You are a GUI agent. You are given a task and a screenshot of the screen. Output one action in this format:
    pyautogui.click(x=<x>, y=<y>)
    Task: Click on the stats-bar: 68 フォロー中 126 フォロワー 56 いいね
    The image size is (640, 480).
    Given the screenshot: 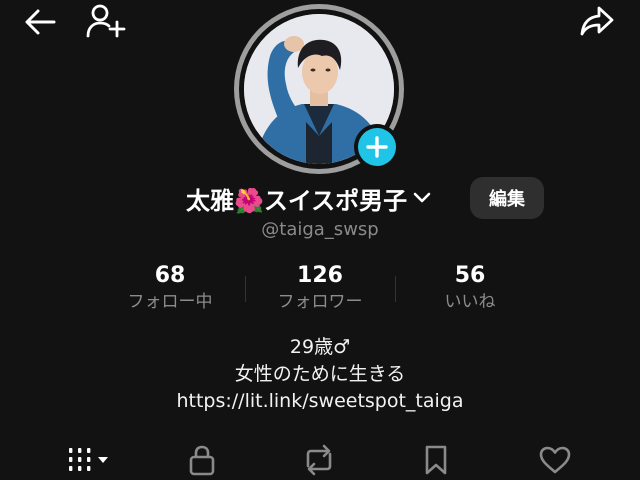 What is the action you would take?
    pyautogui.click(x=320, y=292)
    